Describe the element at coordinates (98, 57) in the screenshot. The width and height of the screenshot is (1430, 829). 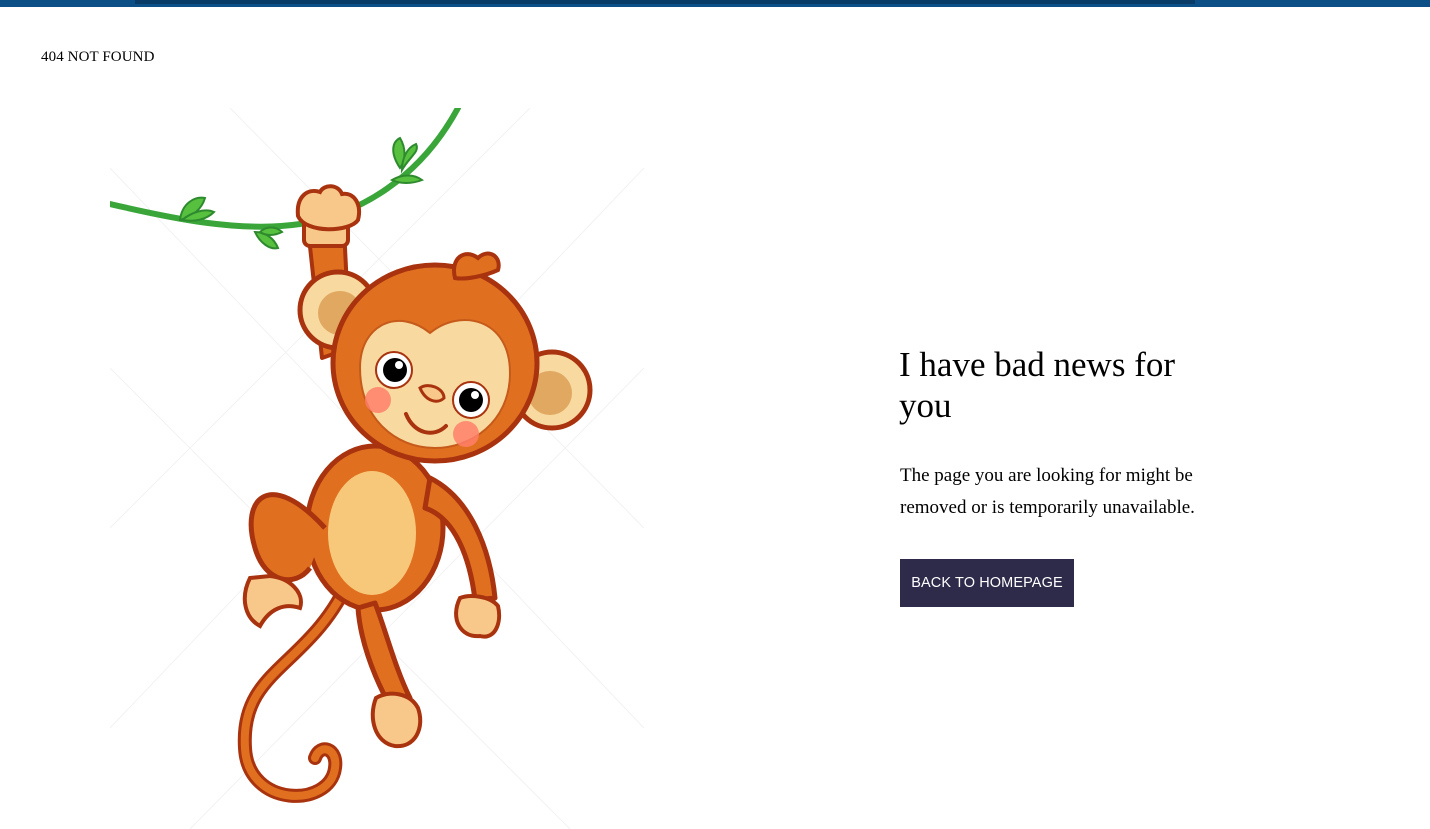
I see `error-code-label: 404 NOT FOUND` at that location.